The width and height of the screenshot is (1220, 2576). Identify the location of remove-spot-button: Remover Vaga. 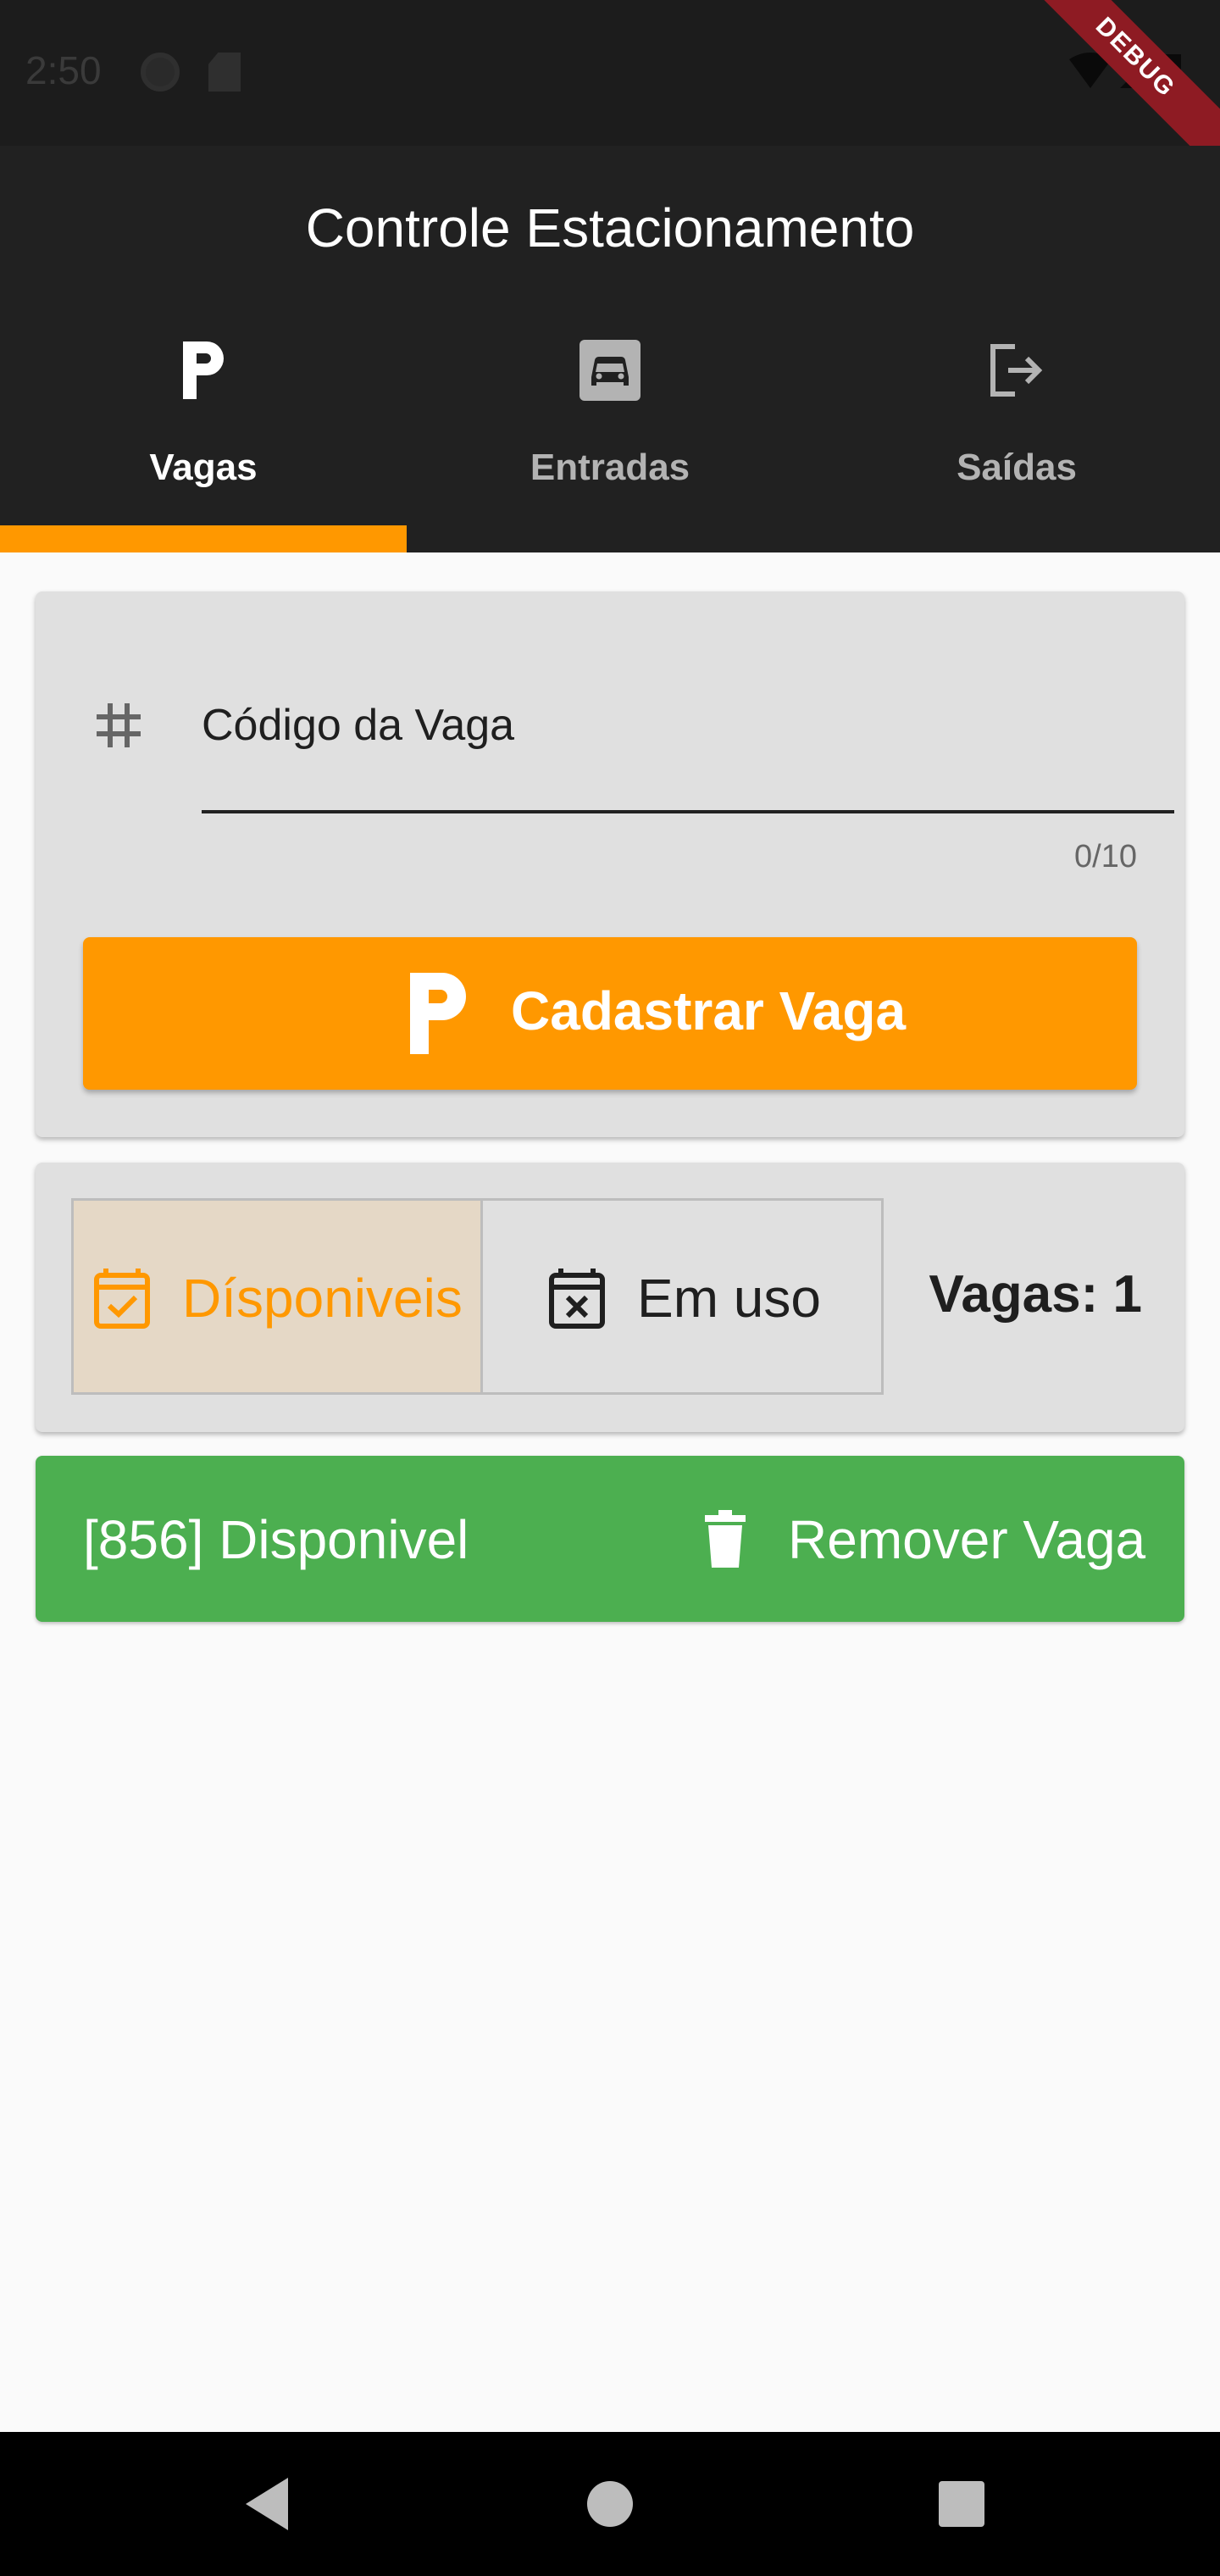
(908, 1540).